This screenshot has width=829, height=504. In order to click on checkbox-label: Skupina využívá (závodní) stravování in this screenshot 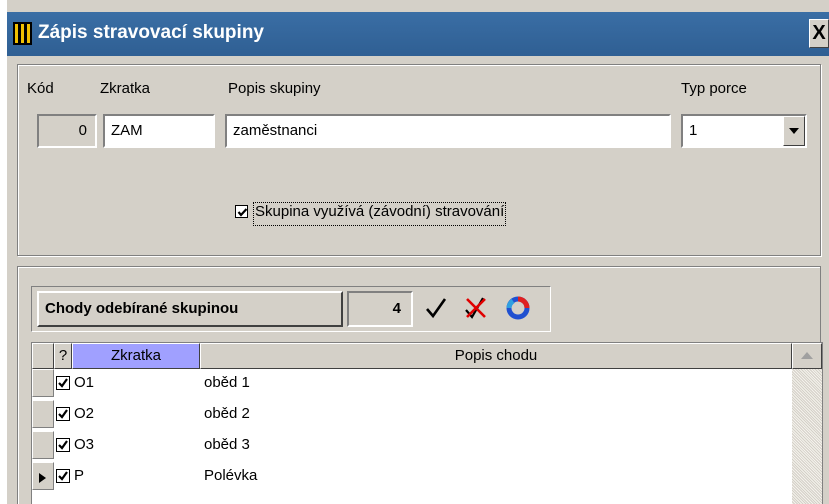, I will do `click(380, 214)`.